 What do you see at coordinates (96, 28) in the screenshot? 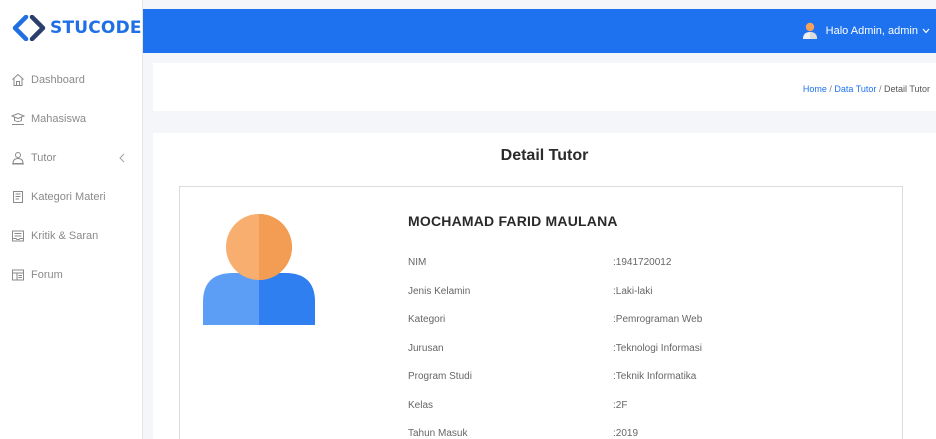
I see `brand-name: STUCODE` at bounding box center [96, 28].